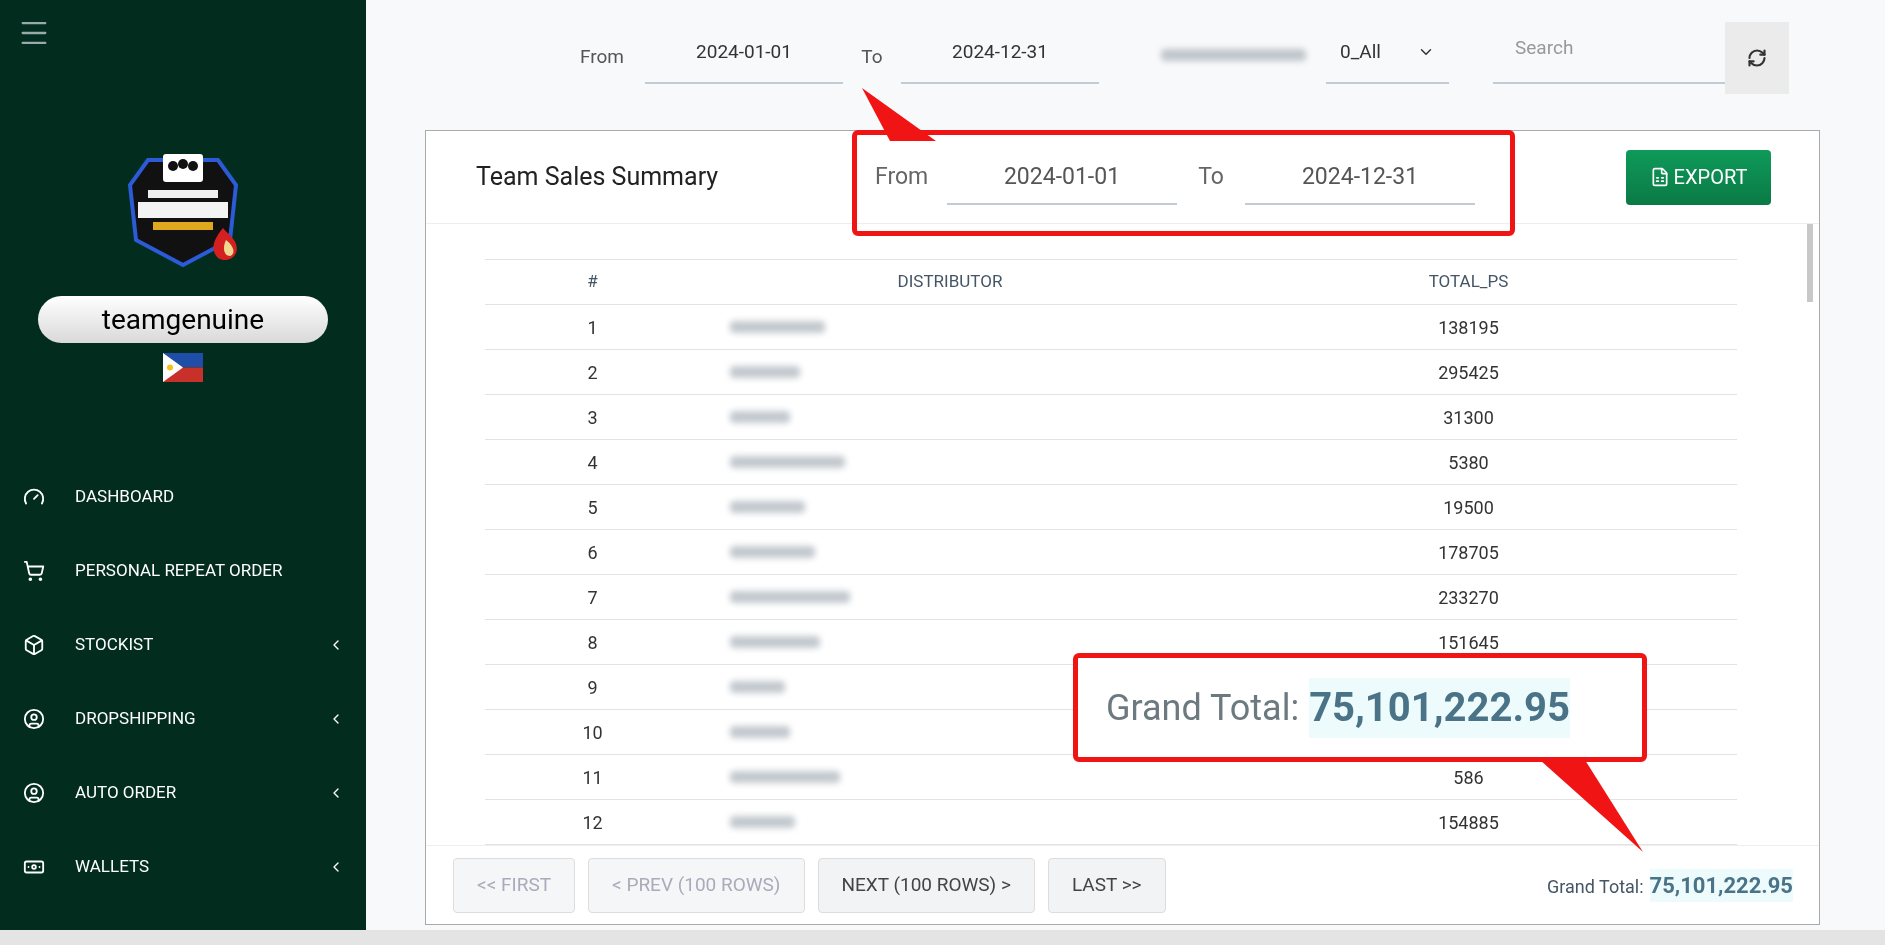  Describe the element at coordinates (1468, 417) in the screenshot. I see `total-value: 31300` at that location.